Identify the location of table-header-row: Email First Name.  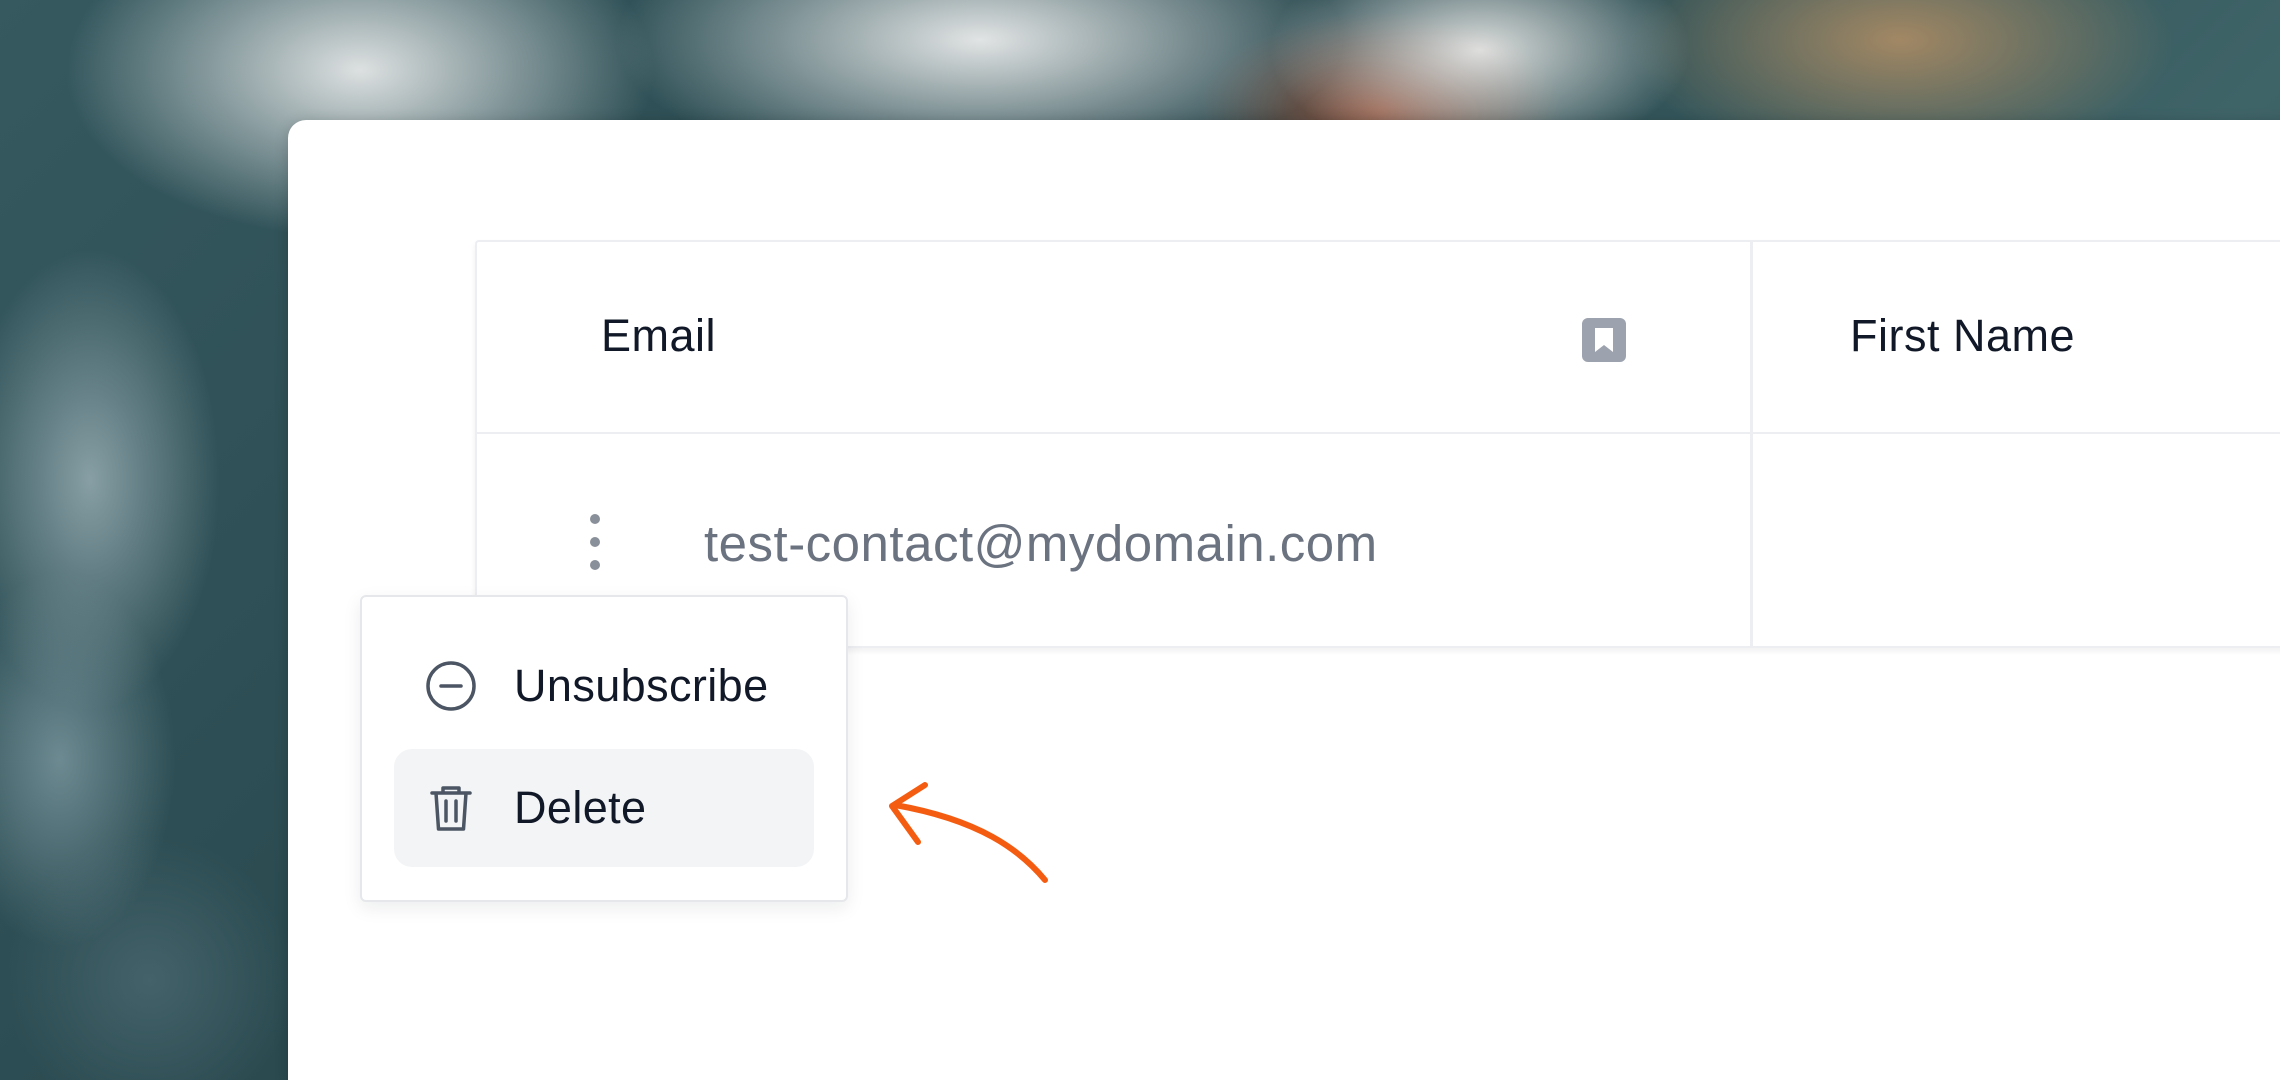
(1378, 338).